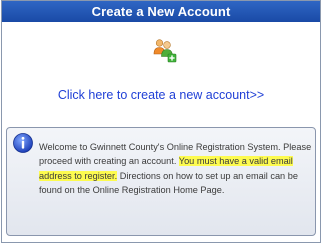 The width and height of the screenshot is (323, 244). I want to click on create-account-link: Click here to create a new account>>, so click(161, 95).